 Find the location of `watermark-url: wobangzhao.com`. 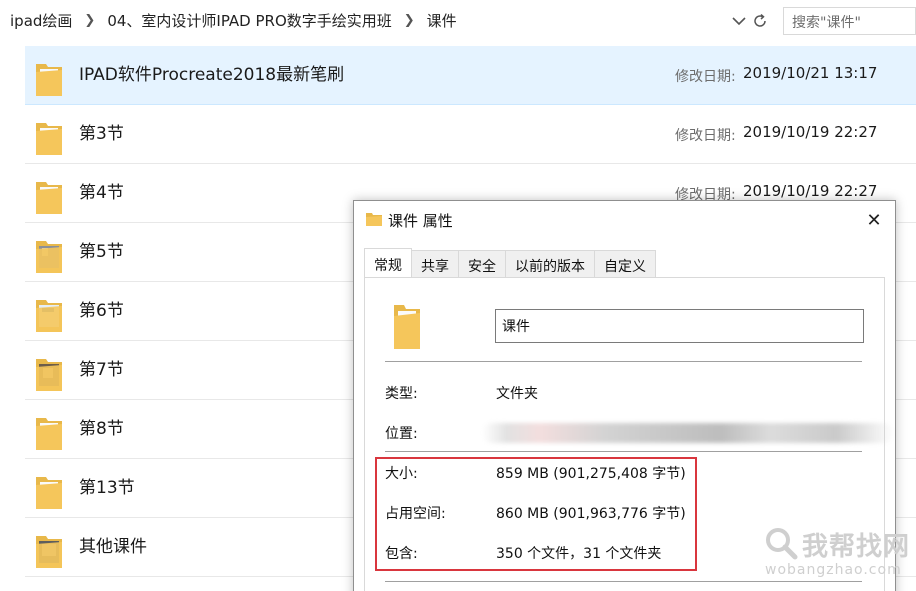

watermark-url: wobangzhao.com is located at coordinates (833, 570).